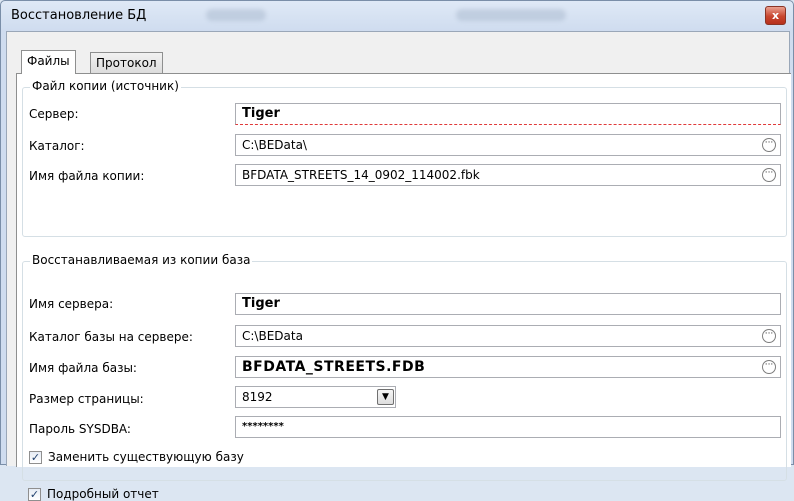 The height and width of the screenshot is (501, 794). I want to click on replace-db-label: Заменить существующую базу, so click(146, 457).